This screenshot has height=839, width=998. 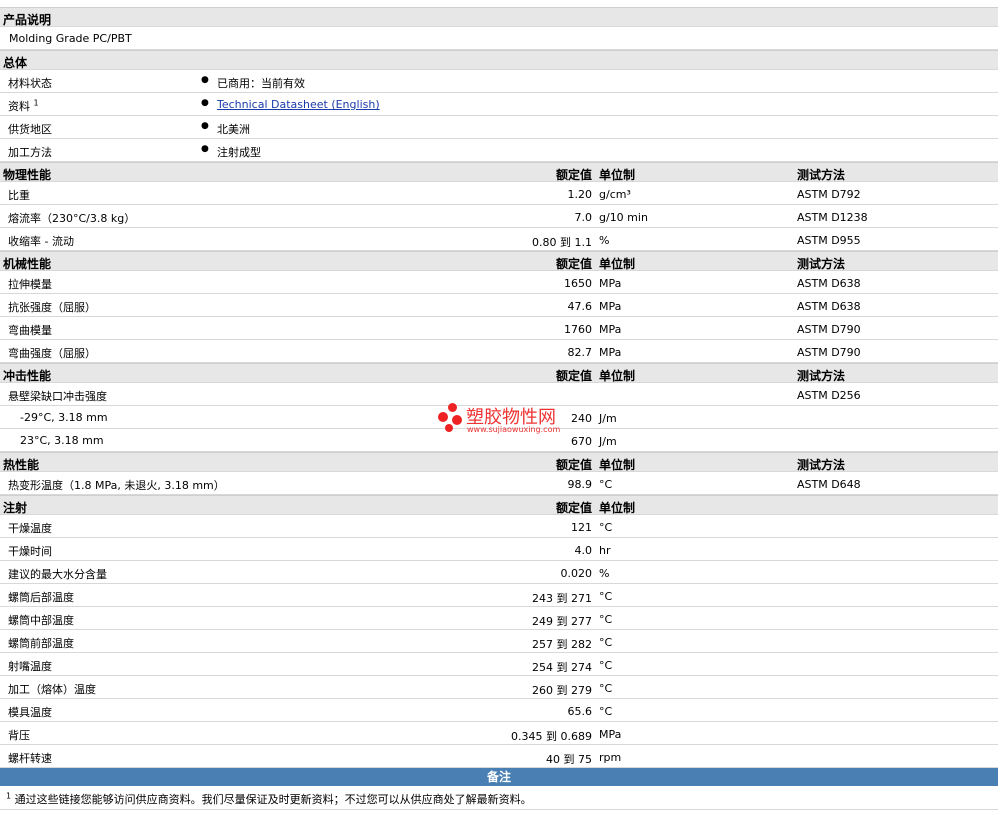 I want to click on nominal-value: 4.0, so click(x=583, y=550).